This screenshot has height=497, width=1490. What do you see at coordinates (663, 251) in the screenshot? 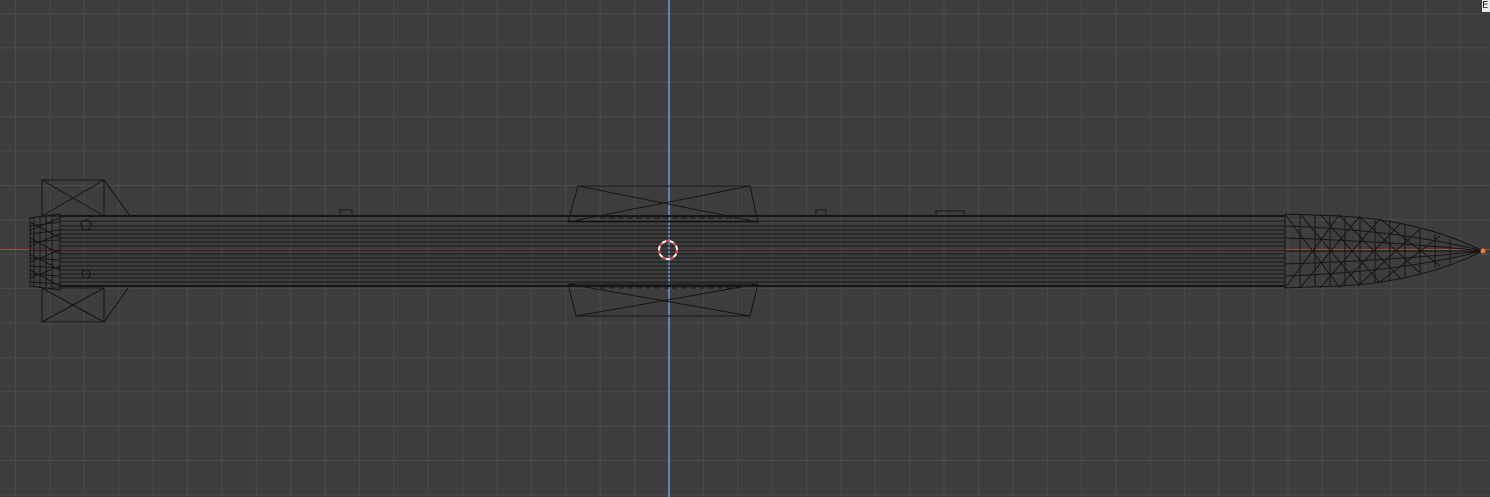
I see `mid-wings` at bounding box center [663, 251].